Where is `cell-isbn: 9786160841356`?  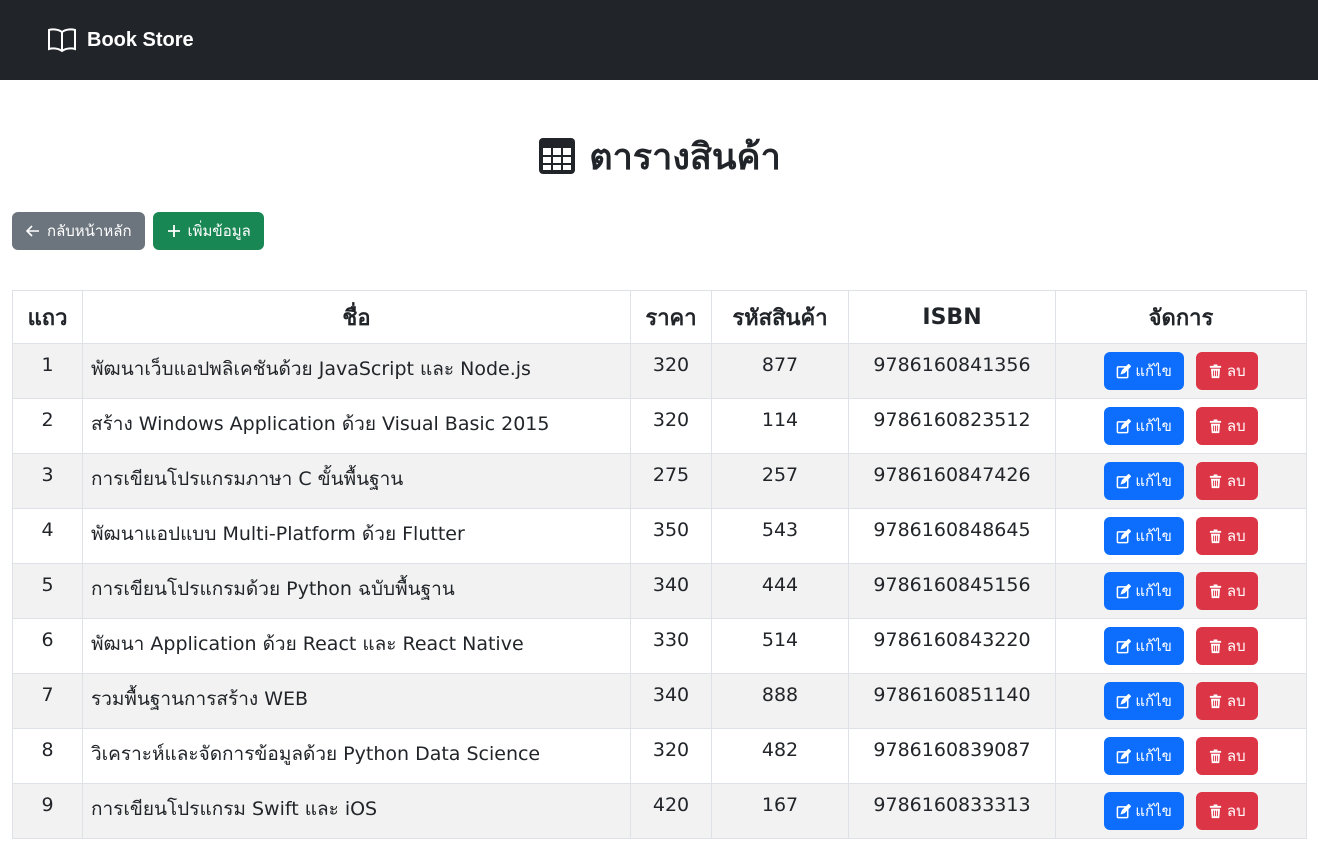 cell-isbn: 9786160841356 is located at coordinates (952, 371).